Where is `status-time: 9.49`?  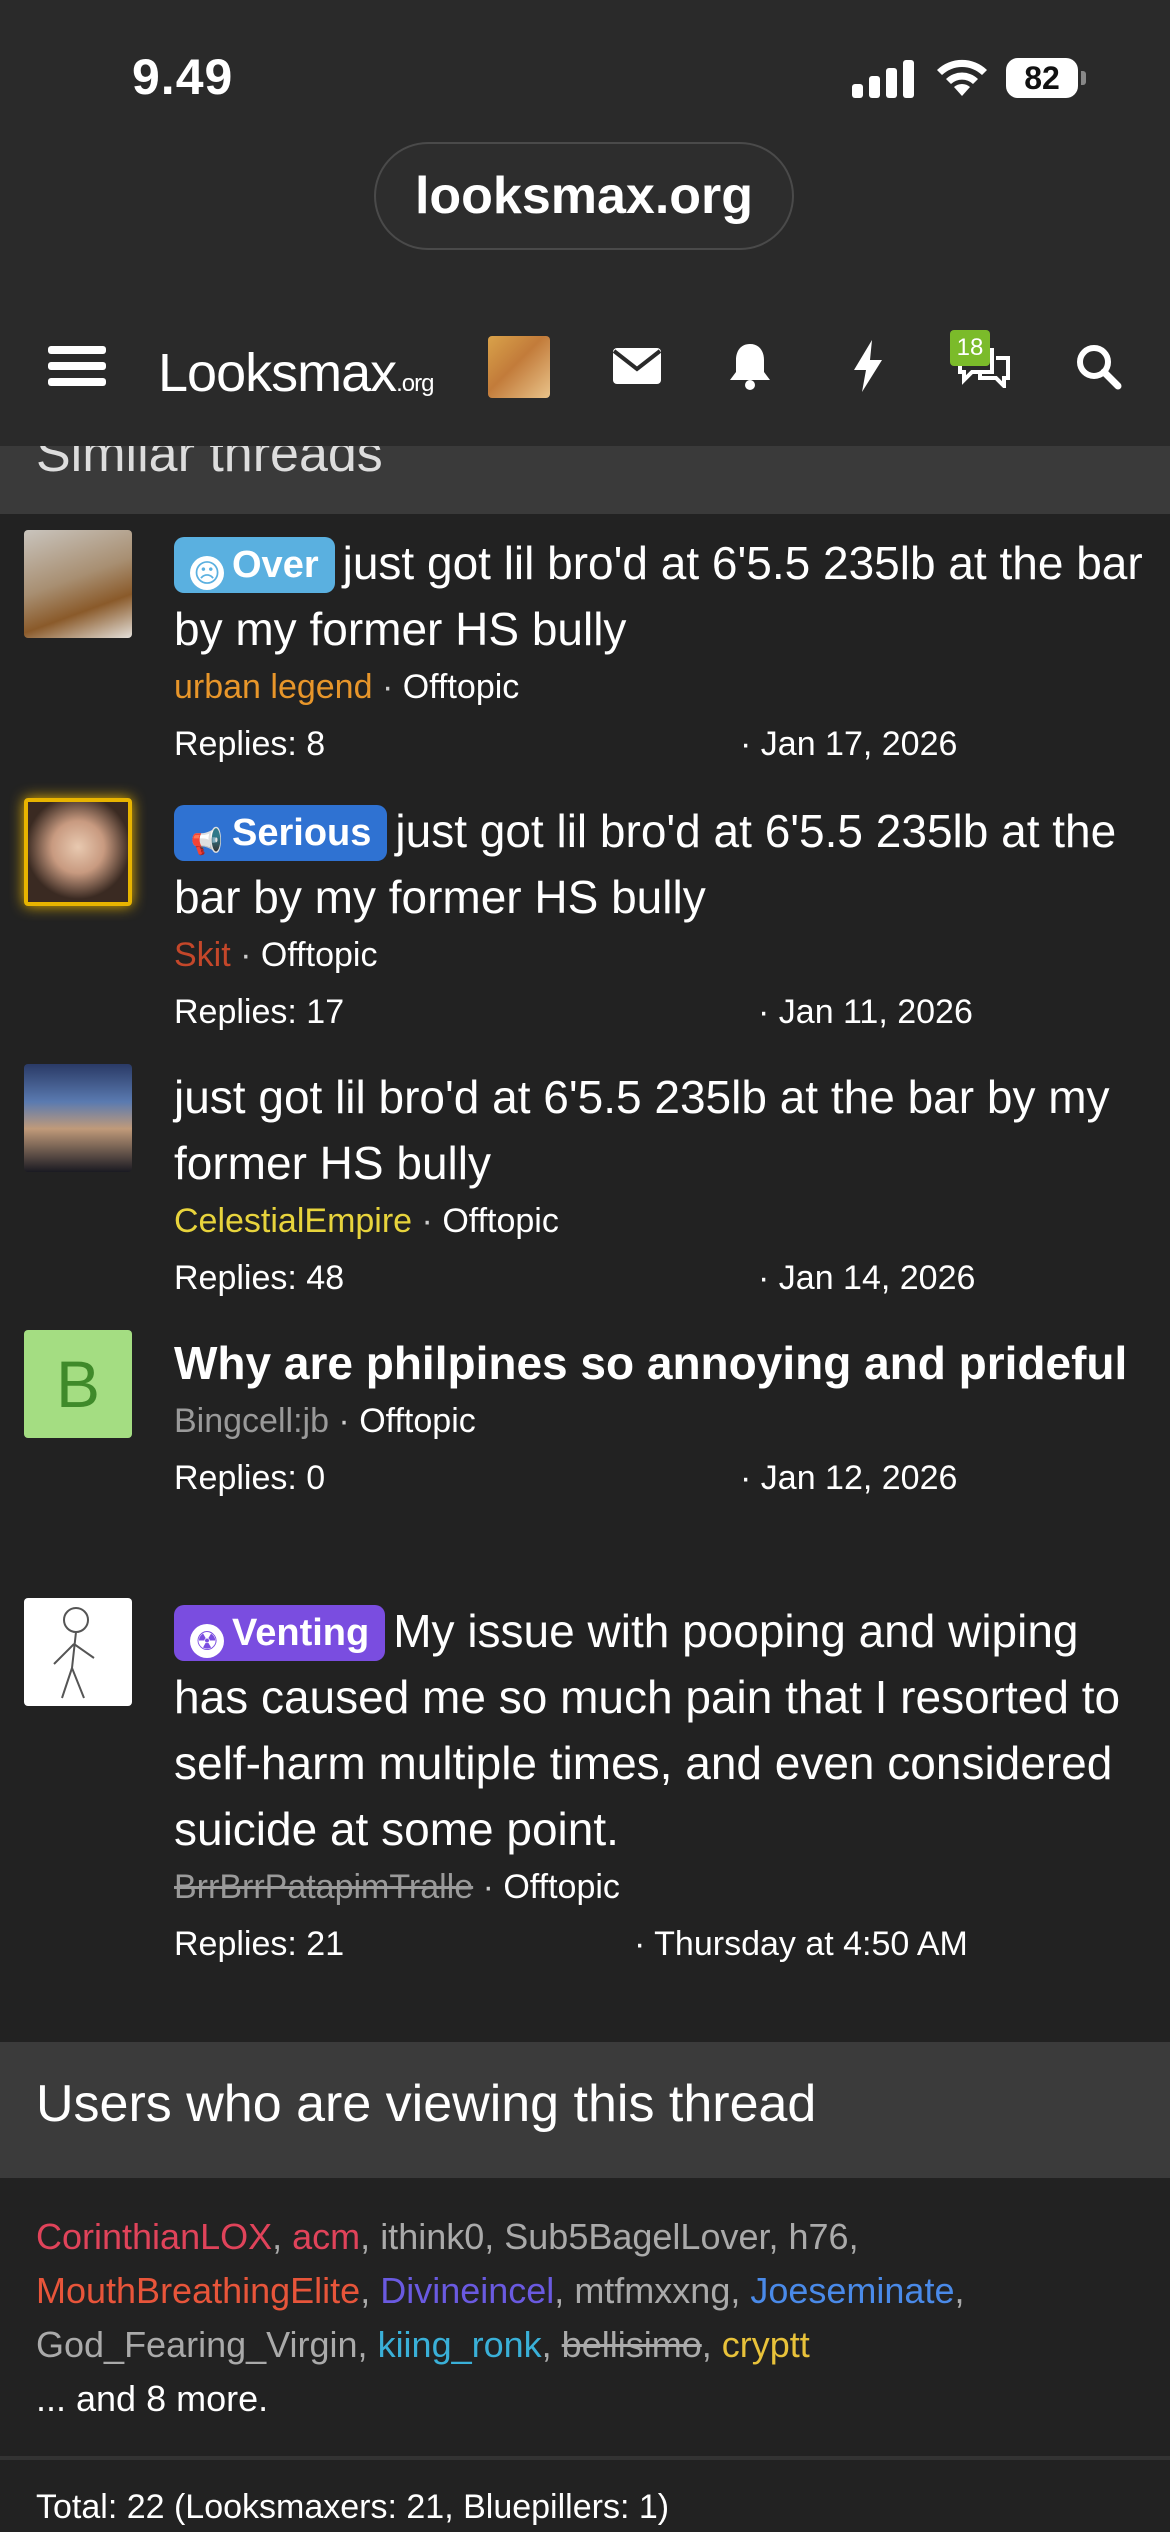 status-time: 9.49 is located at coordinates (183, 77).